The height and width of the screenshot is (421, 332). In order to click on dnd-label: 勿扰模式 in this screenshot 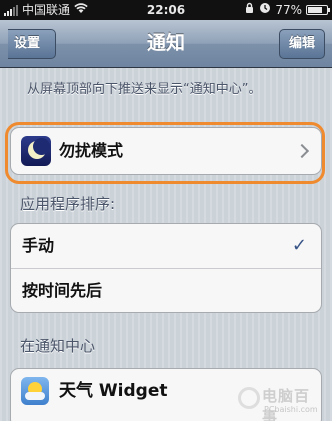, I will do `click(91, 150)`.